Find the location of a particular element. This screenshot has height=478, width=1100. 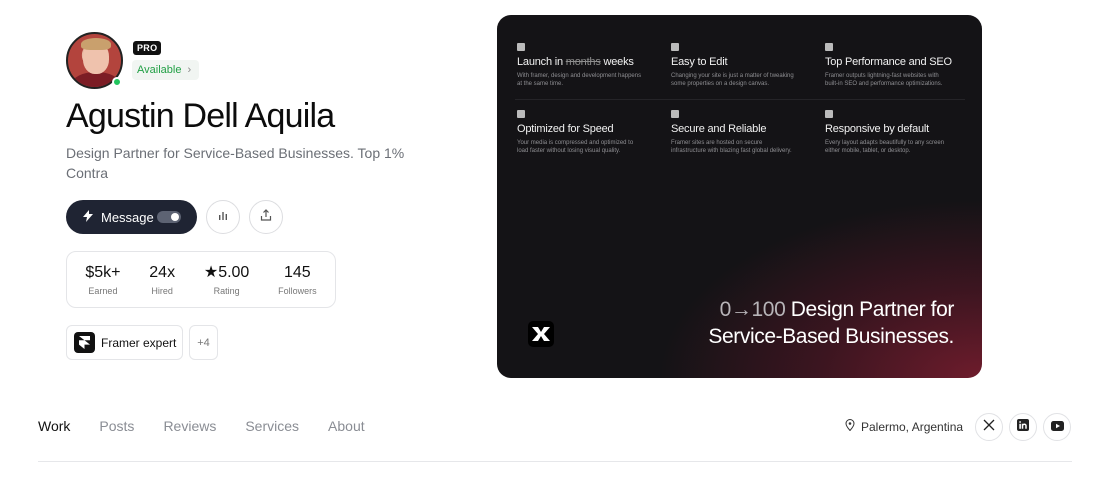

more-badges-button: +4 is located at coordinates (203, 342).